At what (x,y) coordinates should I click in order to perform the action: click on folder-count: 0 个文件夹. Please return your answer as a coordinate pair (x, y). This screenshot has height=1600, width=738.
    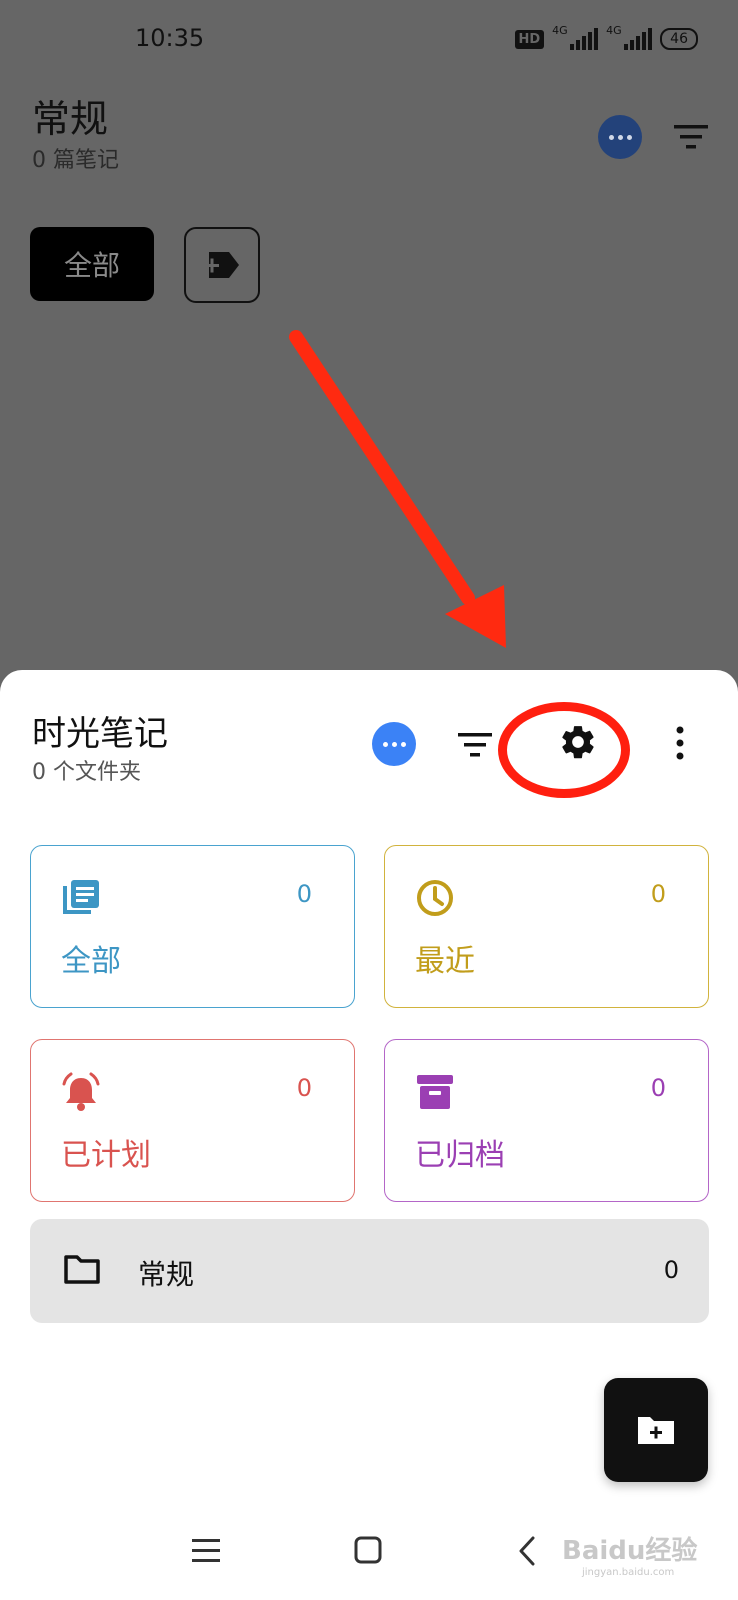
    Looking at the image, I should click on (86, 772).